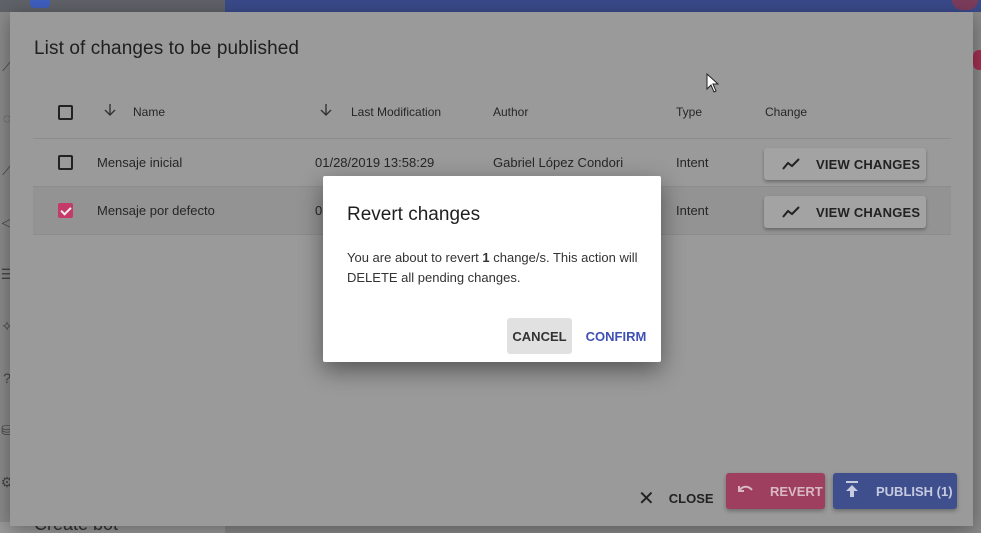  I want to click on close-button: ✕ CLOSE, so click(676, 498).